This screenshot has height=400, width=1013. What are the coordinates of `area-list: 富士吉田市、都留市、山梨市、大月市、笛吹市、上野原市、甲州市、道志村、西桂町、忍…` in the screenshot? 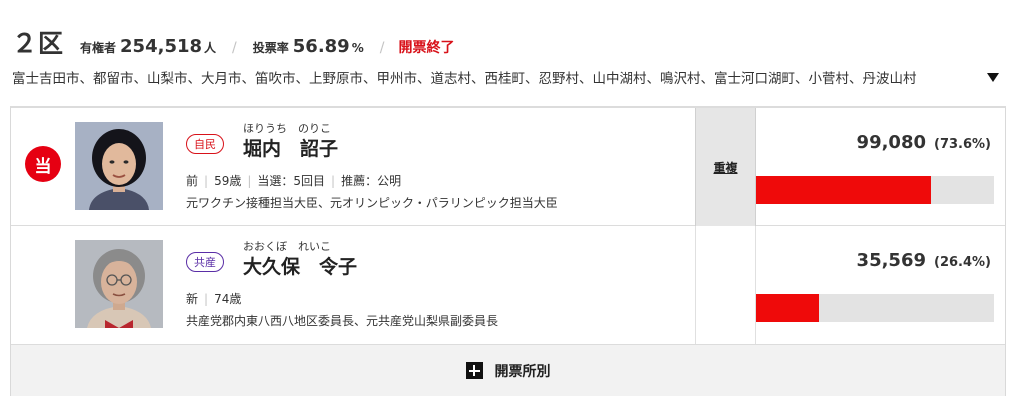 It's located at (507, 77).